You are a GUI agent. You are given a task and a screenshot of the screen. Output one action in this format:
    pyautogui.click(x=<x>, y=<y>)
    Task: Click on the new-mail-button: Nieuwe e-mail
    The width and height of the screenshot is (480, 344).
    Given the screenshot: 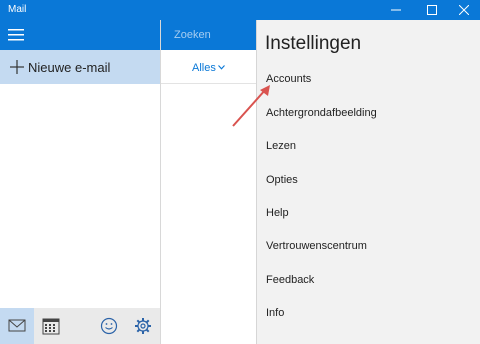 What is the action you would take?
    pyautogui.click(x=80, y=67)
    